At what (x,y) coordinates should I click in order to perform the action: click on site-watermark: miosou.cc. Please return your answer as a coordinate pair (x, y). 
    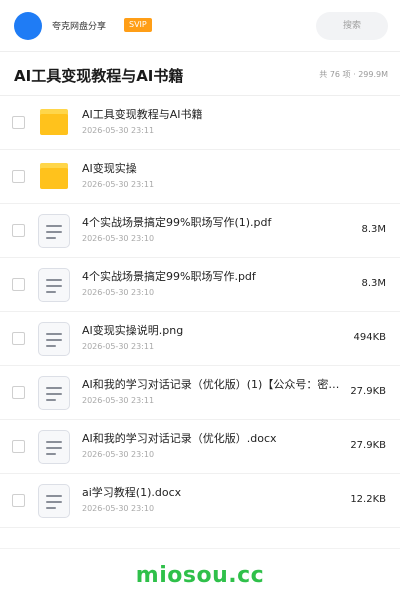
    Looking at the image, I should click on (200, 575).